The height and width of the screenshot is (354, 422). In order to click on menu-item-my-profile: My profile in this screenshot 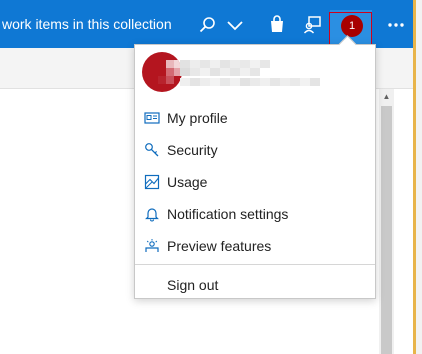, I will do `click(255, 118)`.